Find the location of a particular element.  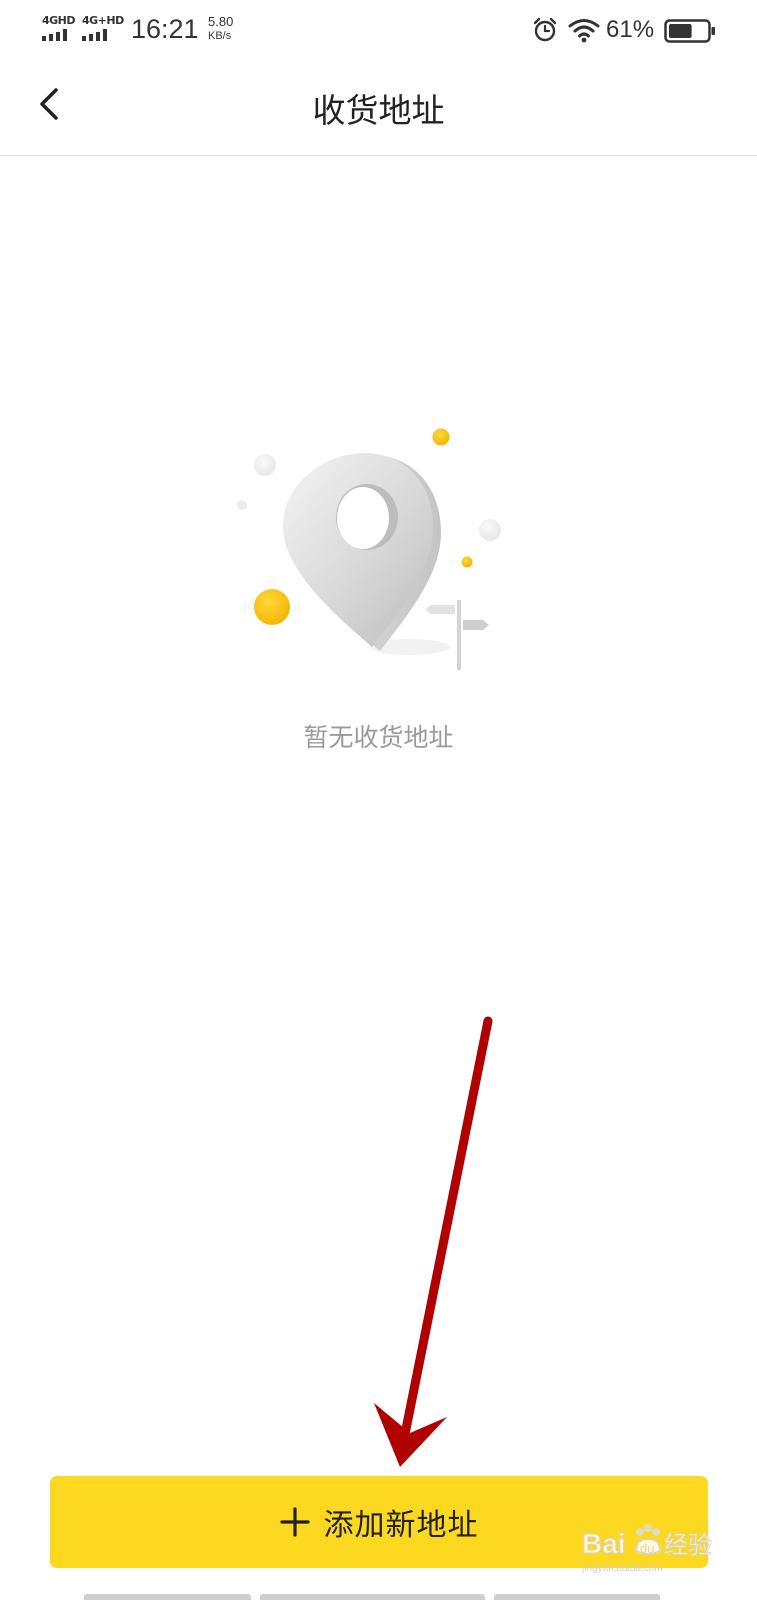

alarm-icon is located at coordinates (545, 29).